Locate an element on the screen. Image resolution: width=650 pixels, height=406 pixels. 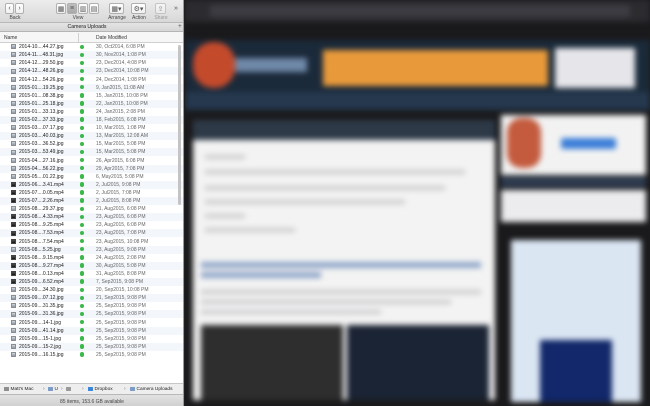
file-name: 2015-09....31.35.jpg is located at coordinates (41, 306).